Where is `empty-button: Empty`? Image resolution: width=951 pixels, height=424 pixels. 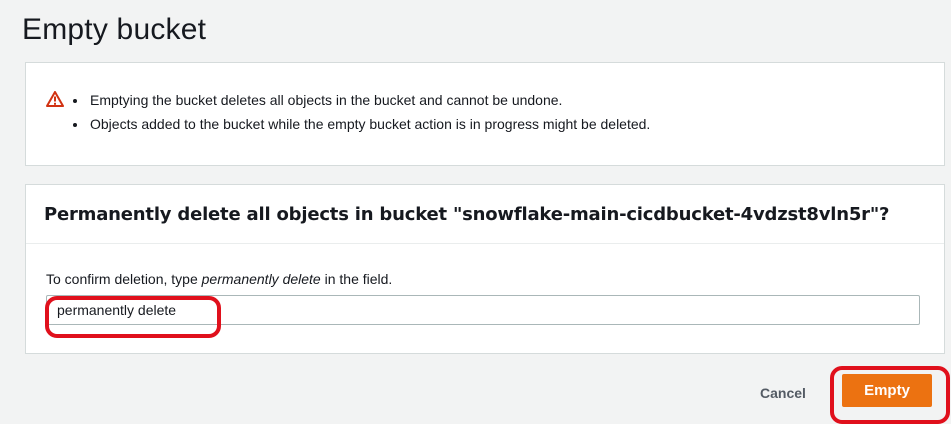
empty-button: Empty is located at coordinates (887, 390).